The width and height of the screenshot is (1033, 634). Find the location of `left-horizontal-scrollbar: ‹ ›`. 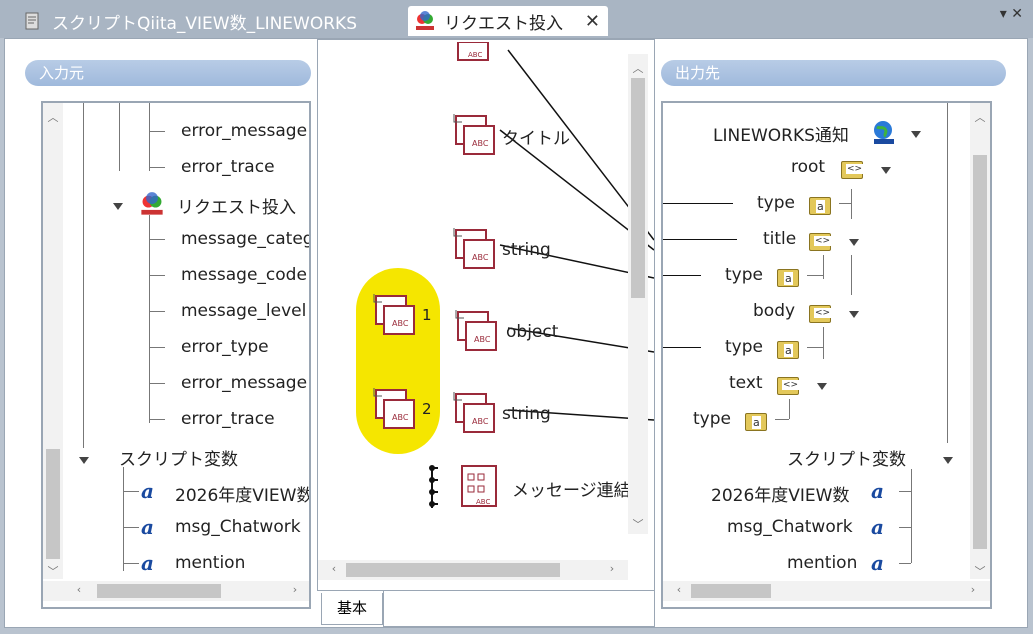

left-horizontal-scrollbar: ‹ › is located at coordinates (176, 591).